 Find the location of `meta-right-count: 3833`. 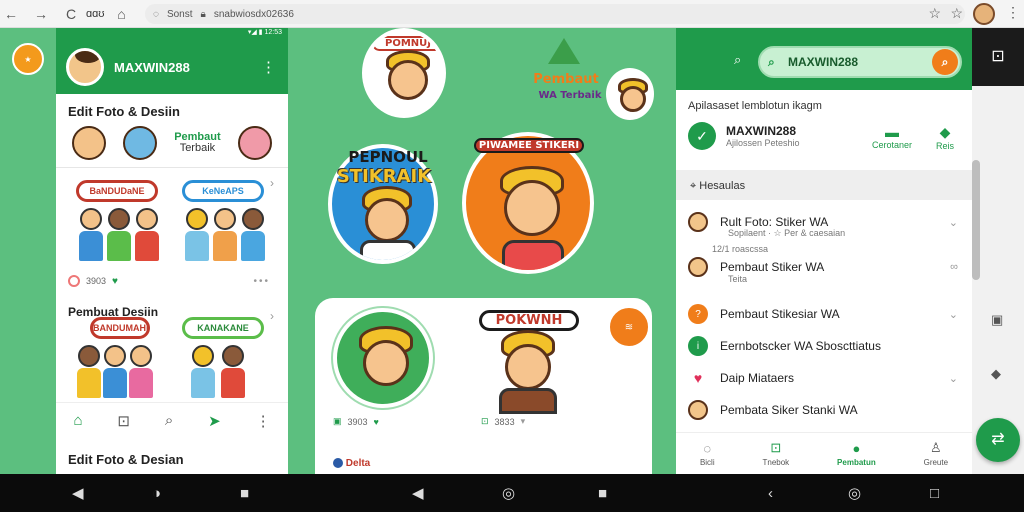

meta-right-count: 3833 is located at coordinates (504, 421).